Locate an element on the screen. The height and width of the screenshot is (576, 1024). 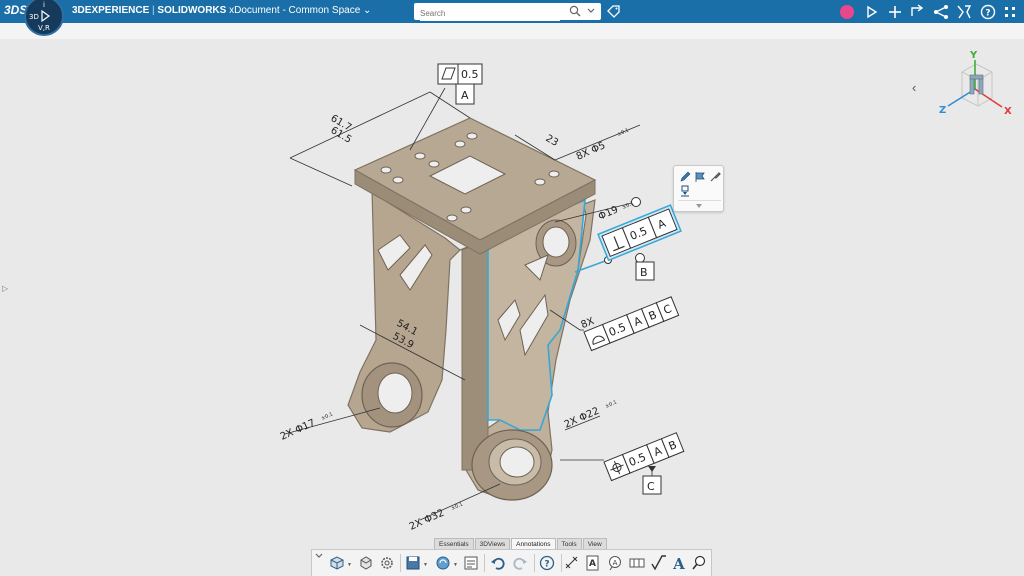
datum-a-label: A is located at coordinates (465, 95).